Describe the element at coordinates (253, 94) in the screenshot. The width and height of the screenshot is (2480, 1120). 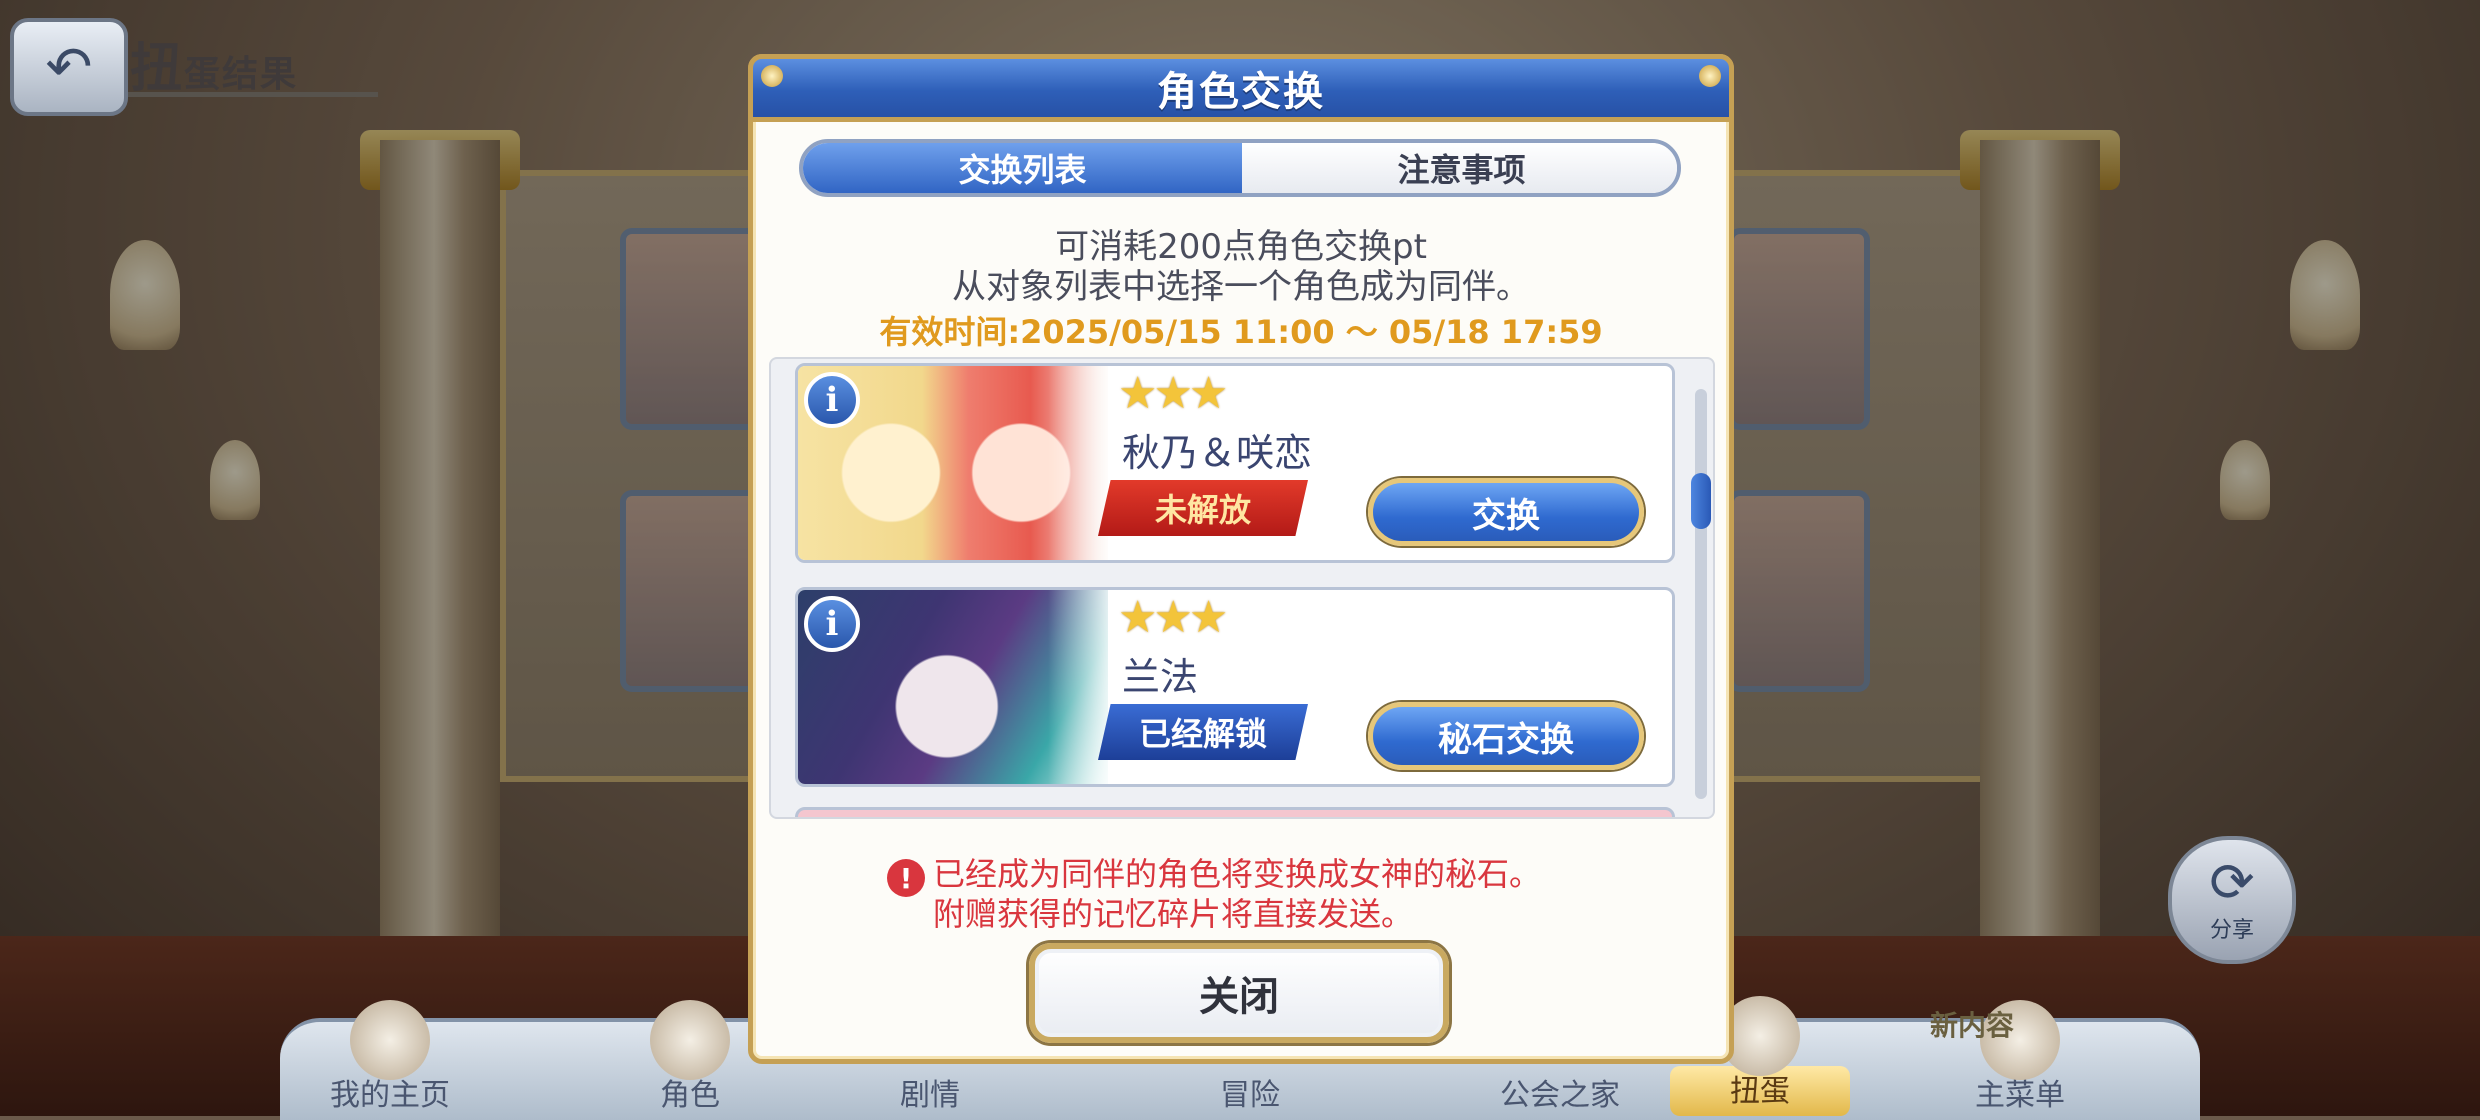
I see `title-underline` at that location.